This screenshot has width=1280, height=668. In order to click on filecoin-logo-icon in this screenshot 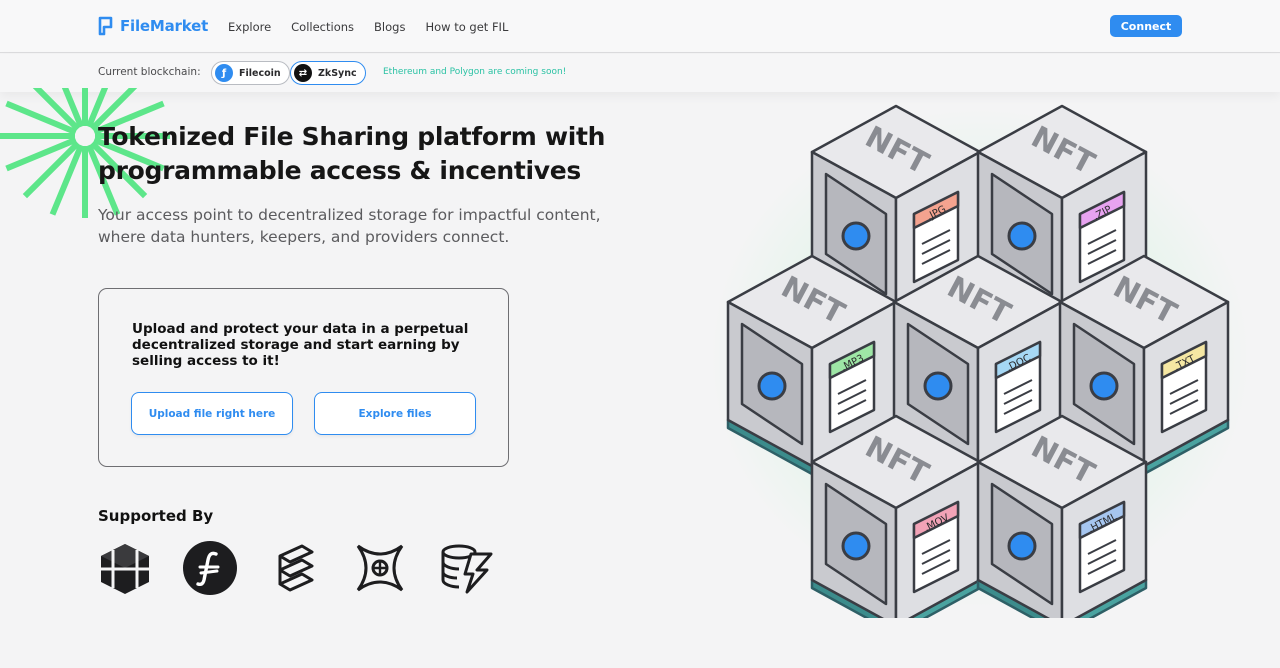, I will do `click(210, 568)`.